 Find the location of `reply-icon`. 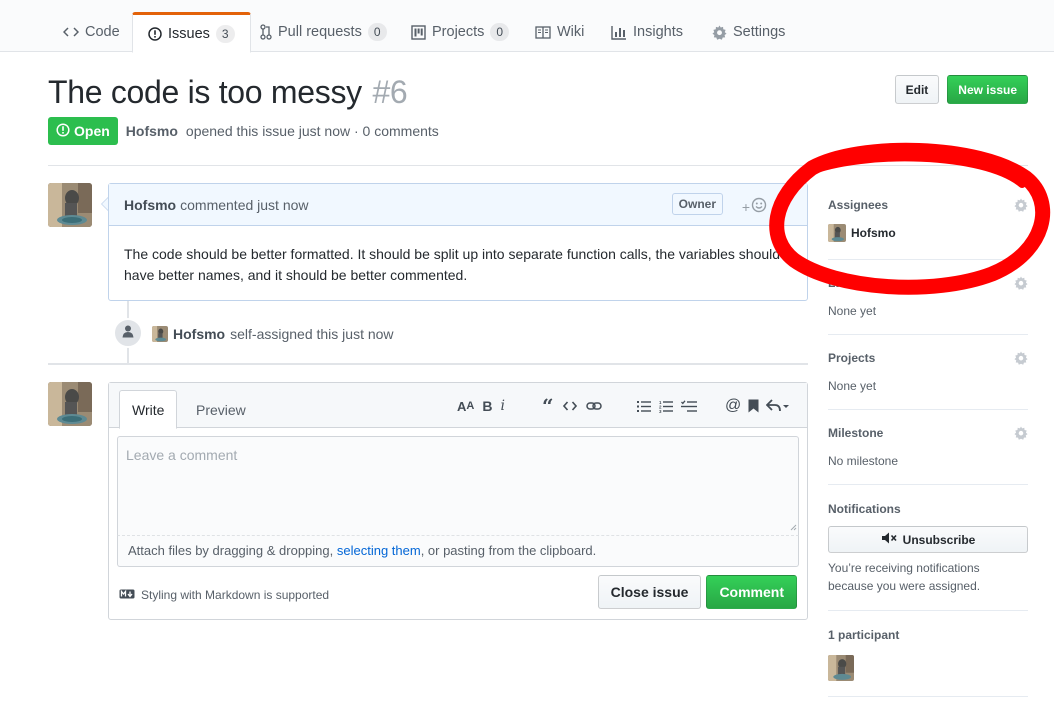

reply-icon is located at coordinates (778, 406).